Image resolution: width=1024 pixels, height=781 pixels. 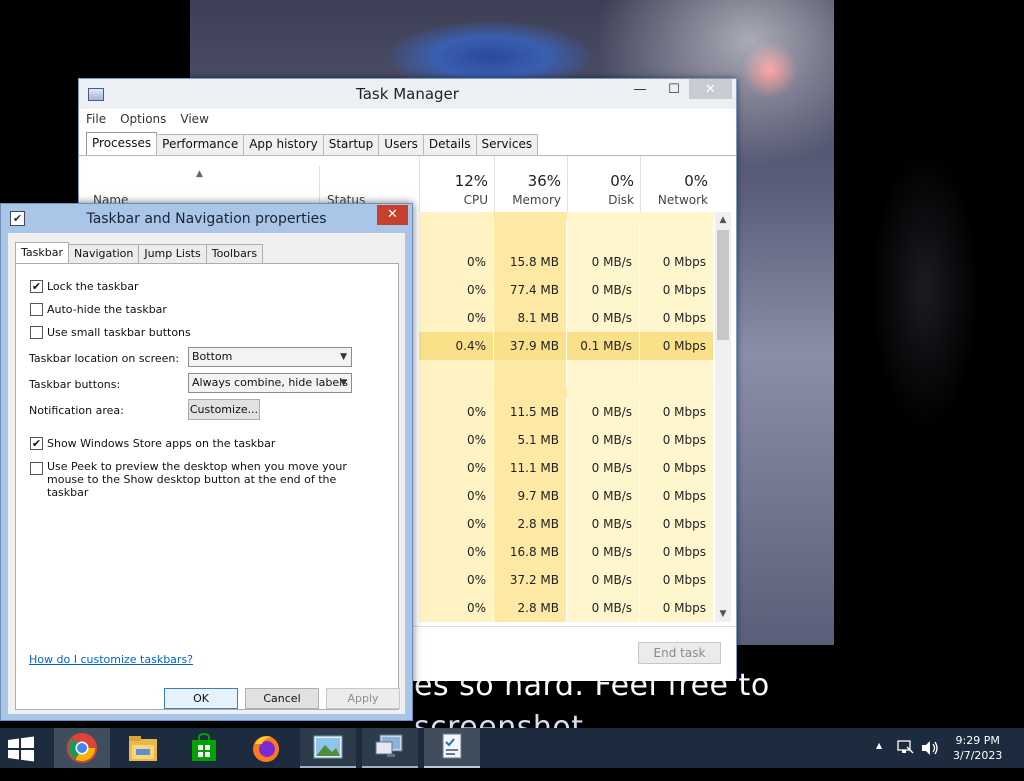 I want to click on memory-cell: 37.9 MB, so click(x=530, y=346).